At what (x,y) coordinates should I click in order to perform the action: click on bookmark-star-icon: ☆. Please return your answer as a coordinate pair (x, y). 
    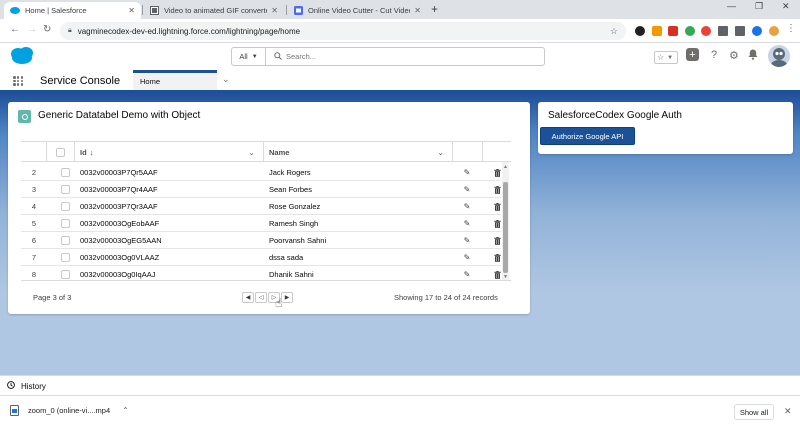
    Looking at the image, I should click on (614, 31).